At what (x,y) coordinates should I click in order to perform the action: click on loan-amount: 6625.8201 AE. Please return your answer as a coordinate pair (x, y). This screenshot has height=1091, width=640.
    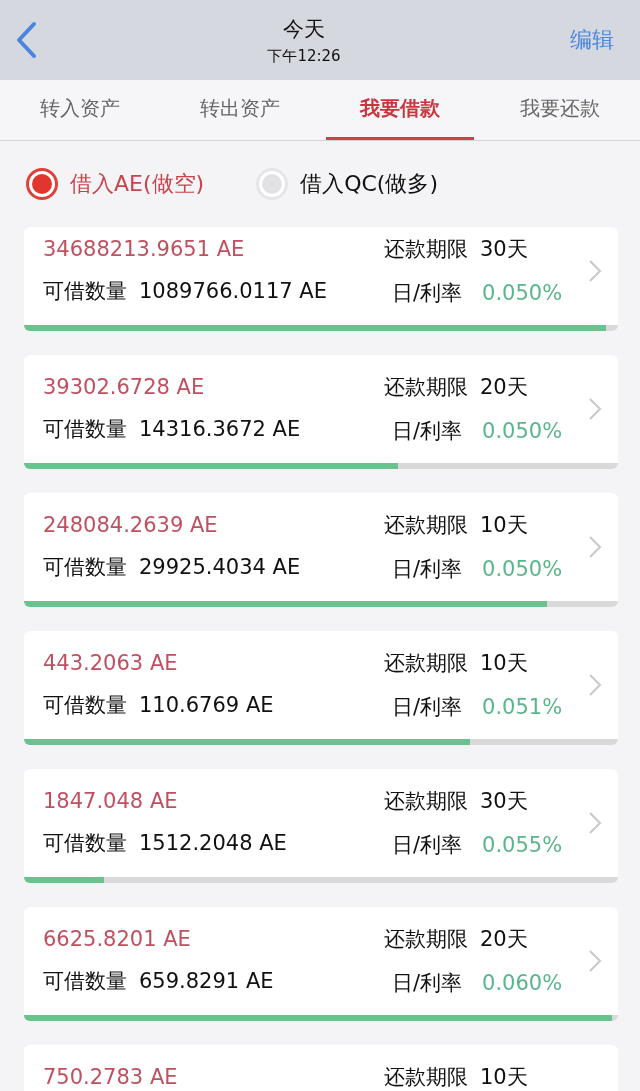
    Looking at the image, I should click on (117, 939).